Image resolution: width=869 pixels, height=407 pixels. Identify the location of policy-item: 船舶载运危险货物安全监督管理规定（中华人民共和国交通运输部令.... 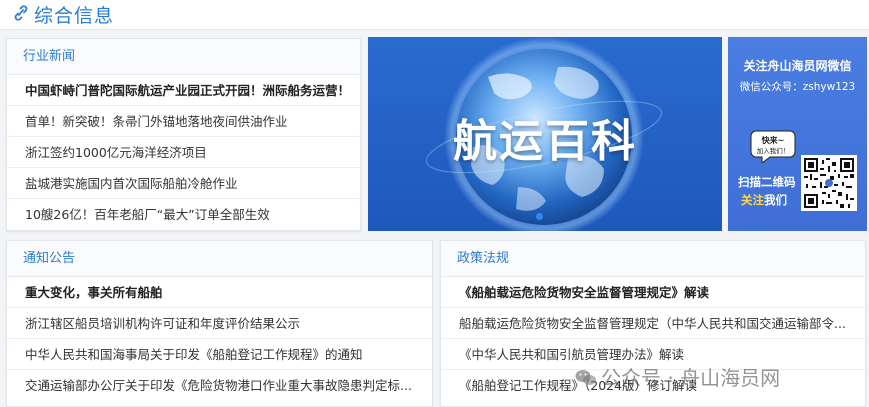
(653, 323).